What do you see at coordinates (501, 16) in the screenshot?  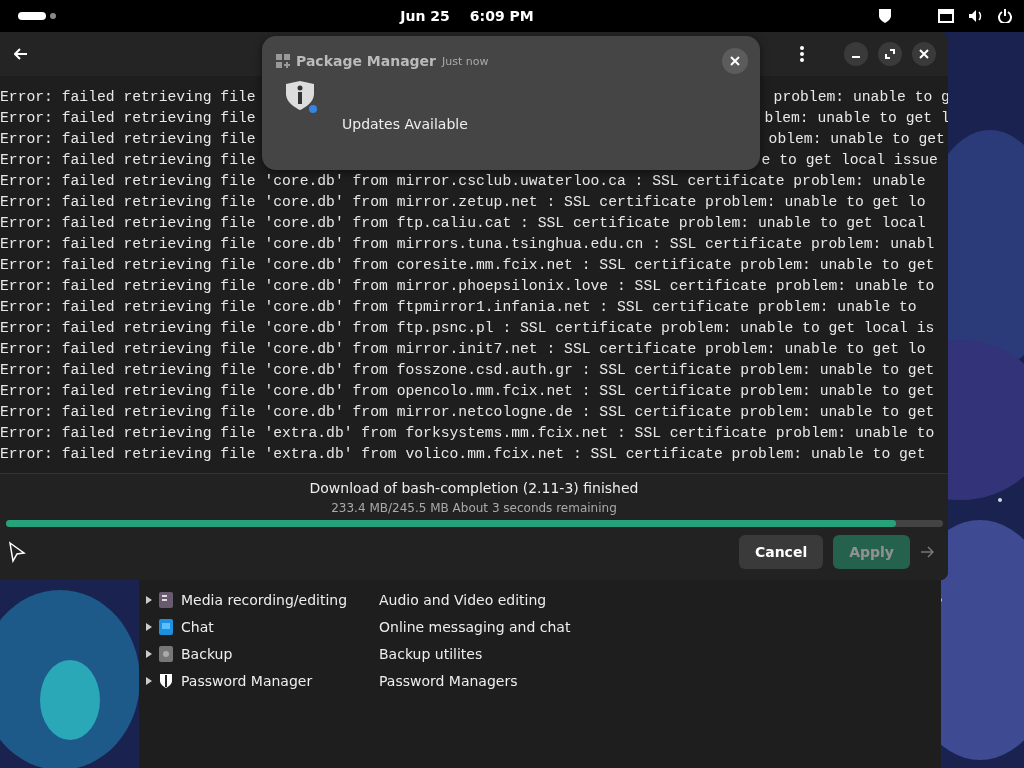 I see `clock-time: 6:09 PM` at bounding box center [501, 16].